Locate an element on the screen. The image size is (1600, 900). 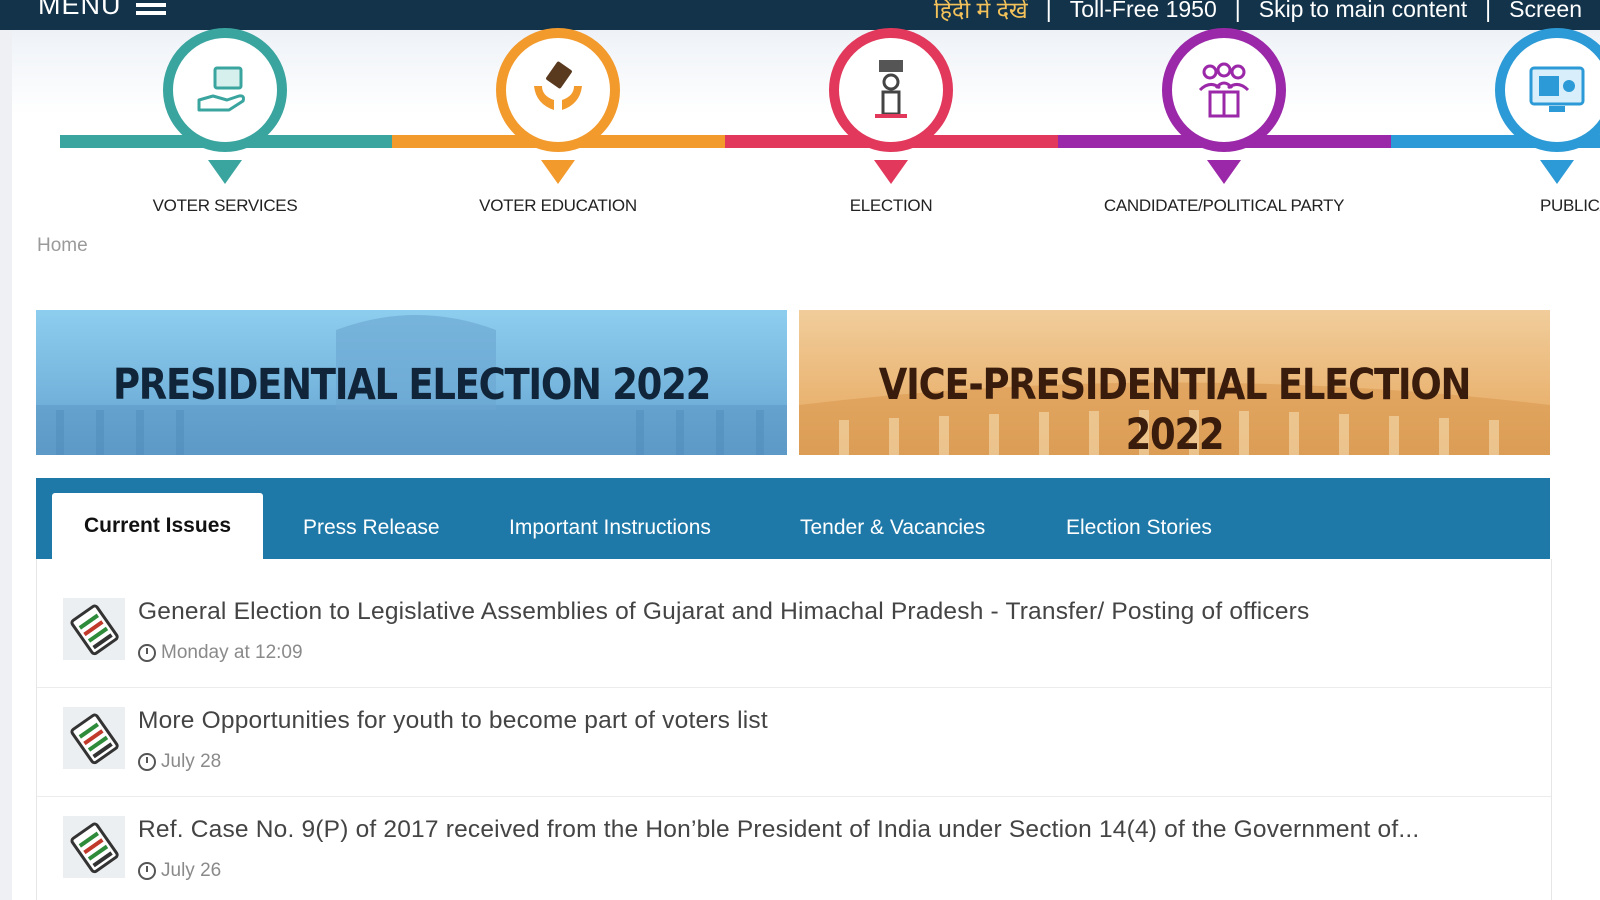
tab-important-instructions: Important Instructions is located at coordinates (610, 528).